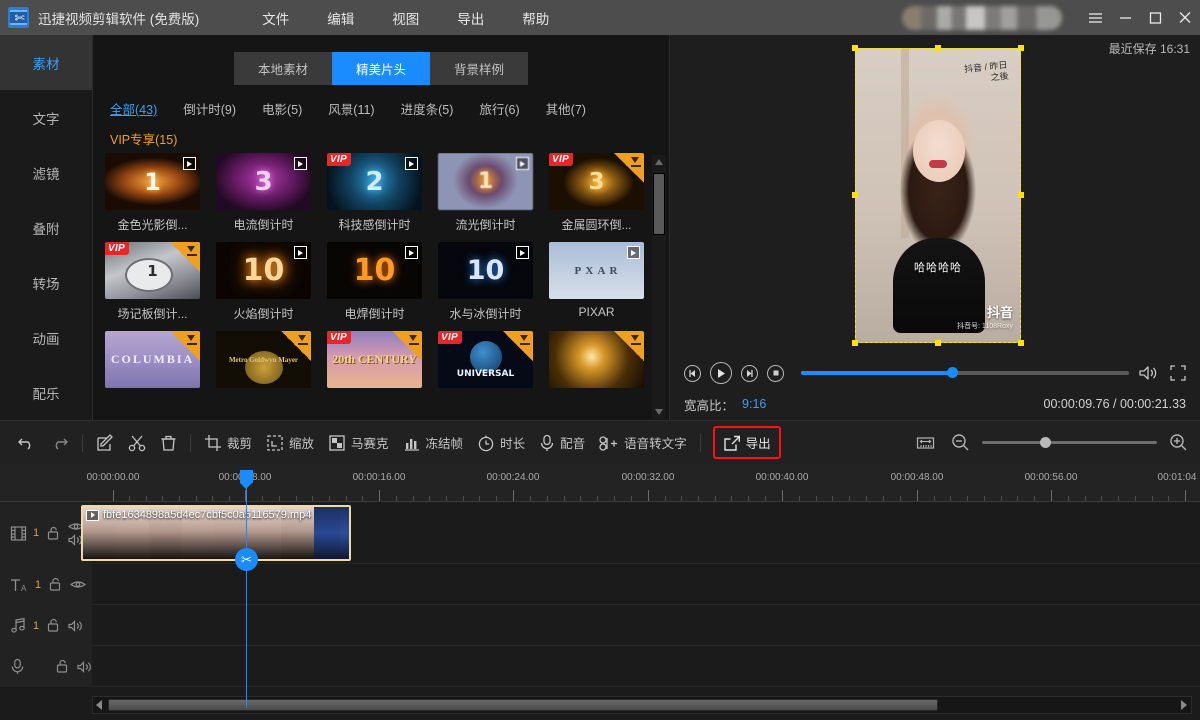 This screenshot has width=1200, height=720. I want to click on sidebar-item-text: 文字, so click(46, 117).